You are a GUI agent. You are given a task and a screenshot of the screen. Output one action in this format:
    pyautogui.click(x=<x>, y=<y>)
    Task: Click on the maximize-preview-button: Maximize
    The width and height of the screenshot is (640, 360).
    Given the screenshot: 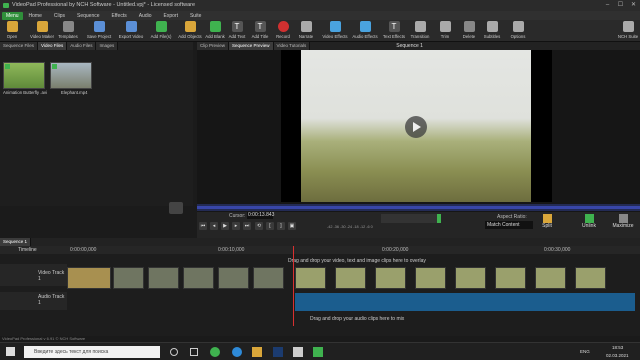 What is the action you would take?
    pyautogui.click(x=623, y=224)
    